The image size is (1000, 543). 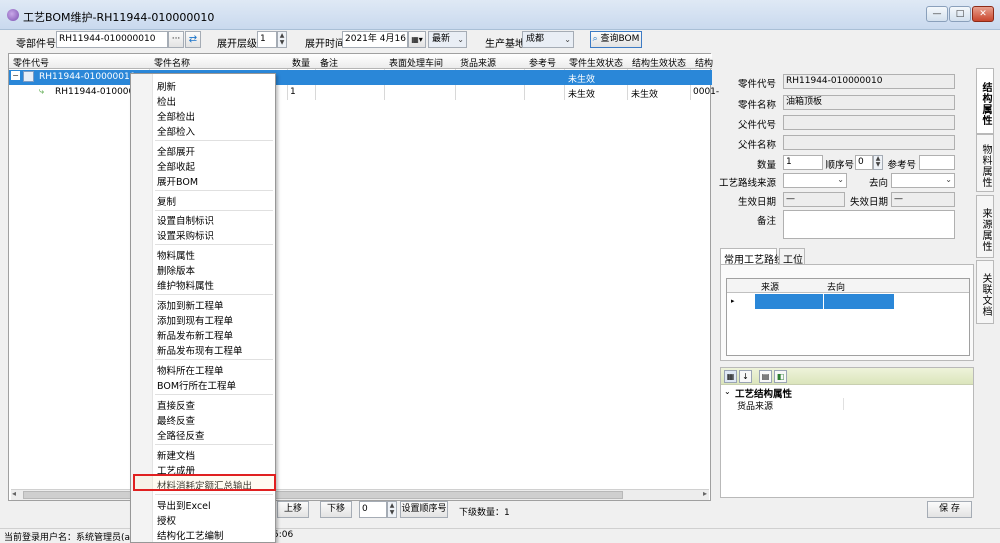 I want to click on menu-item-copy: 复制, so click(x=166, y=201).